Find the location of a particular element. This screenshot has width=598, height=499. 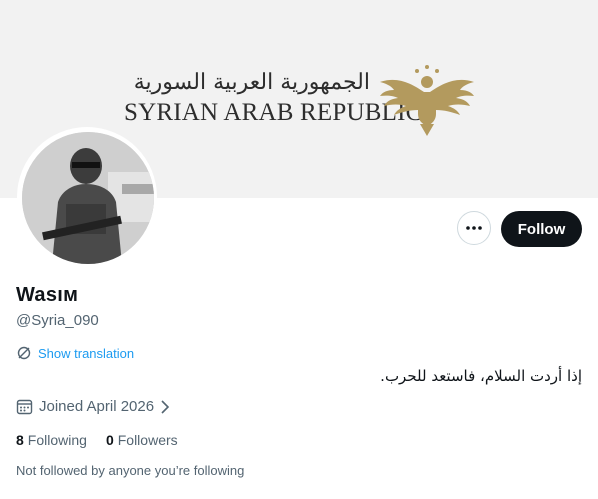

user-handle: @Syria_090 is located at coordinates (57, 320).